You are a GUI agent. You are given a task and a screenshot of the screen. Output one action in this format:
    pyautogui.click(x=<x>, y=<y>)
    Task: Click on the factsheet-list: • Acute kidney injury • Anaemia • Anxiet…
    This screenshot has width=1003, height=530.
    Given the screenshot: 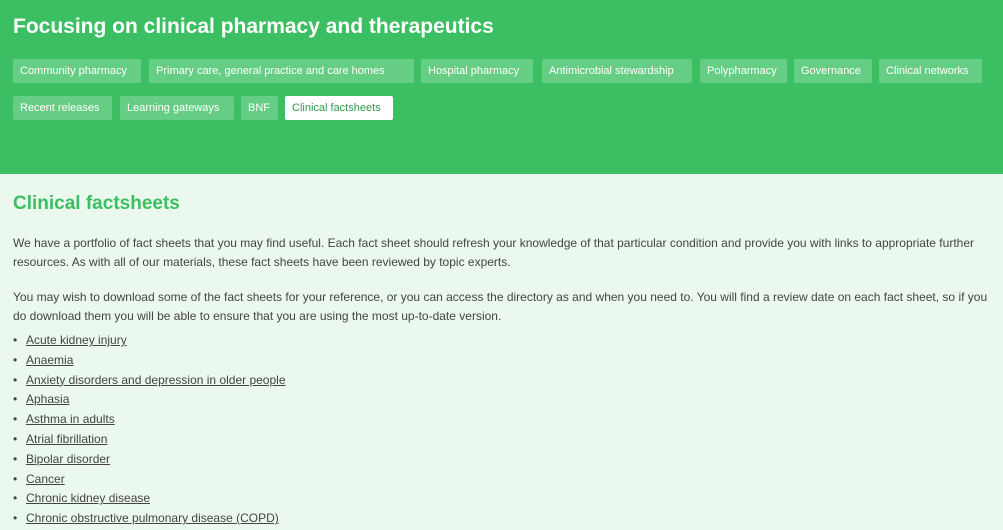 What is the action you would take?
    pyautogui.click(x=149, y=430)
    